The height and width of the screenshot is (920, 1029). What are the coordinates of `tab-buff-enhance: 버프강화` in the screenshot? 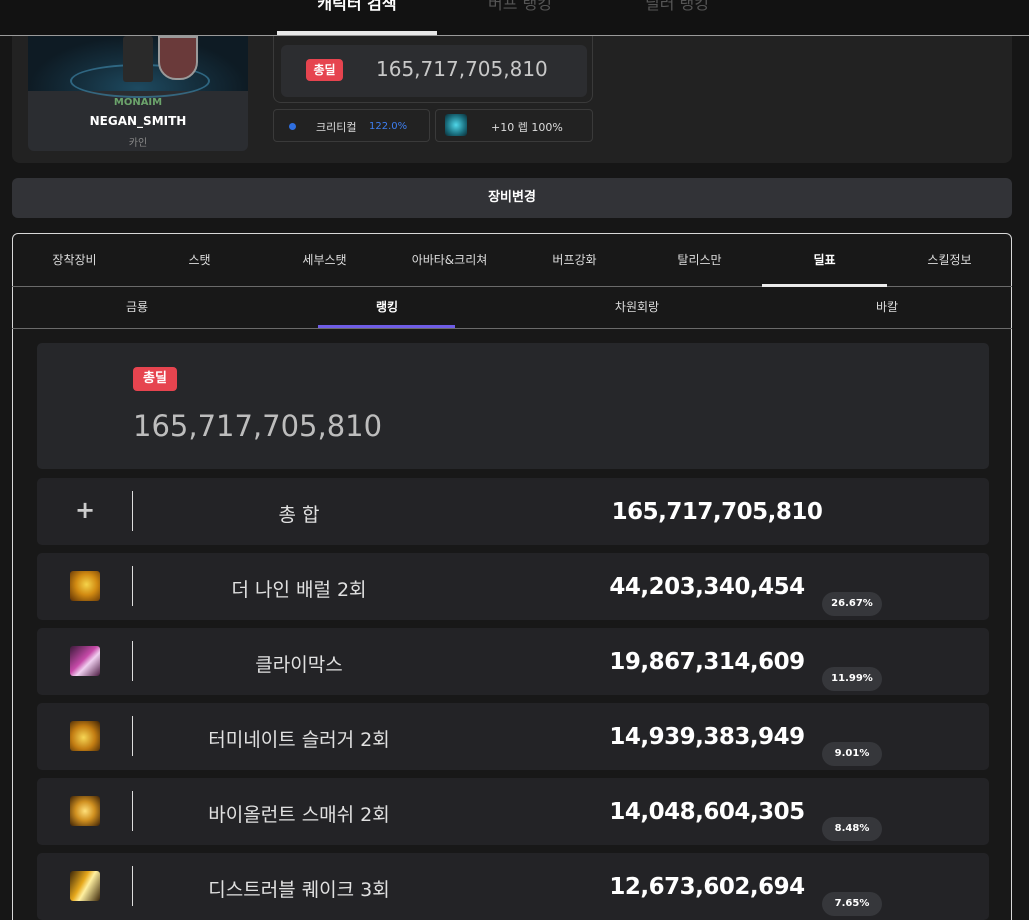 It's located at (574, 260).